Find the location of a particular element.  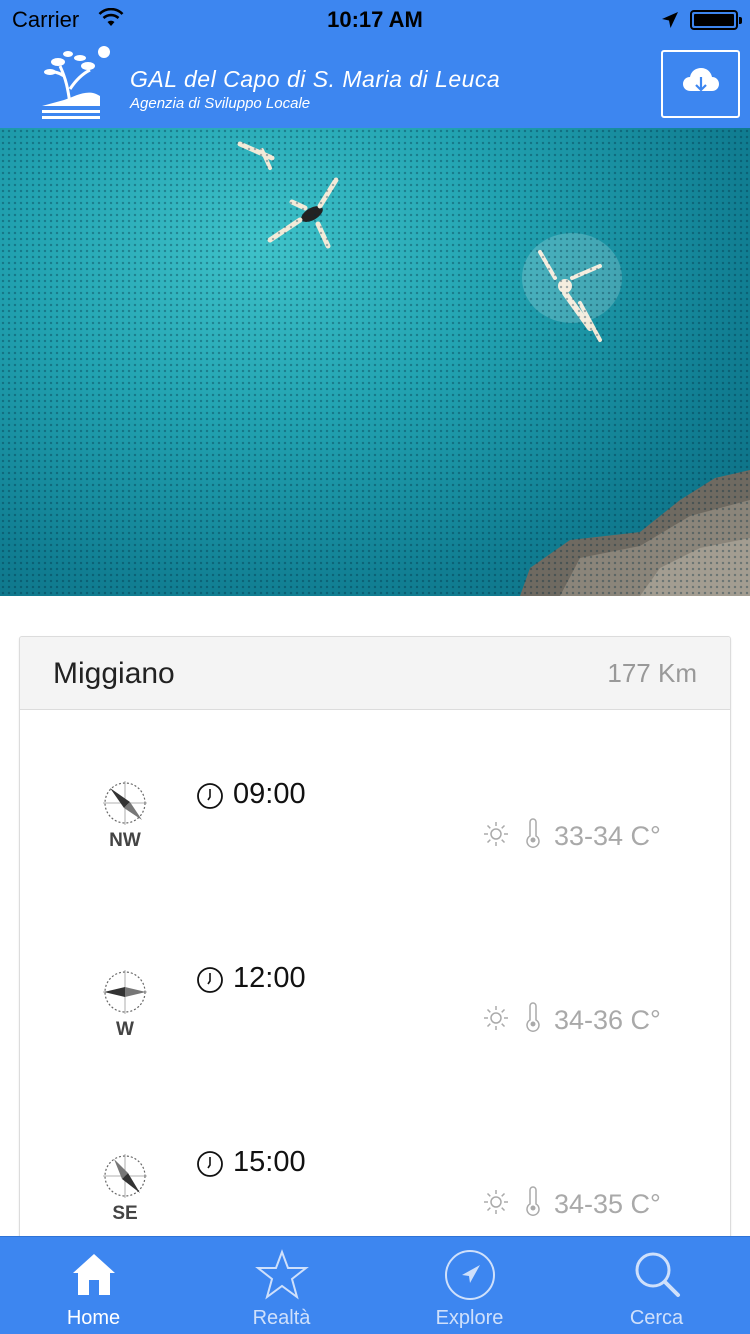

status-time: 10:17 AM is located at coordinates (375, 19).